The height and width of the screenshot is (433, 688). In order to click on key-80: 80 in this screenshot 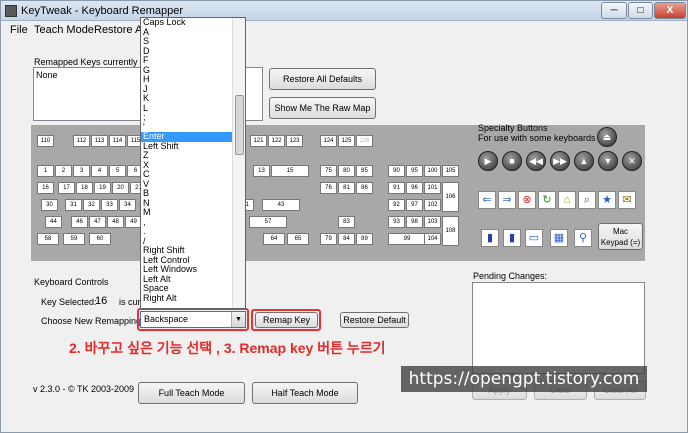, I will do `click(346, 171)`.